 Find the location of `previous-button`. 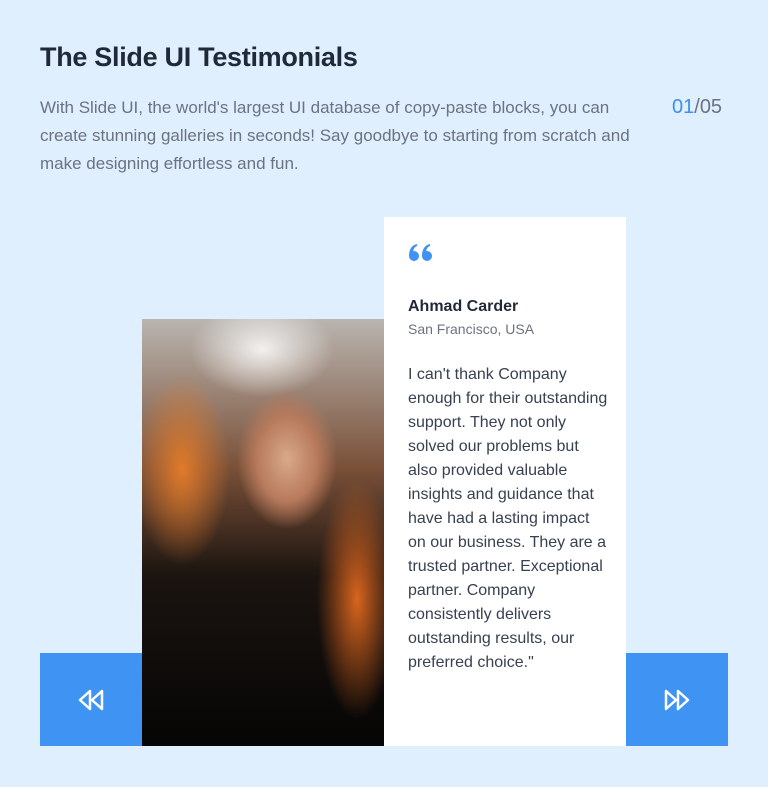

previous-button is located at coordinates (91, 699).